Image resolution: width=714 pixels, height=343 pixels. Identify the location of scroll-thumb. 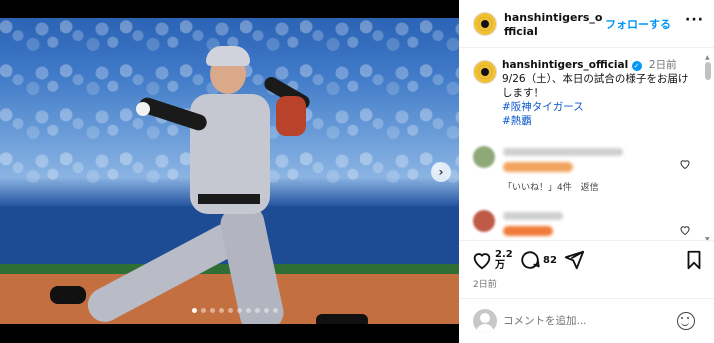
(708, 71).